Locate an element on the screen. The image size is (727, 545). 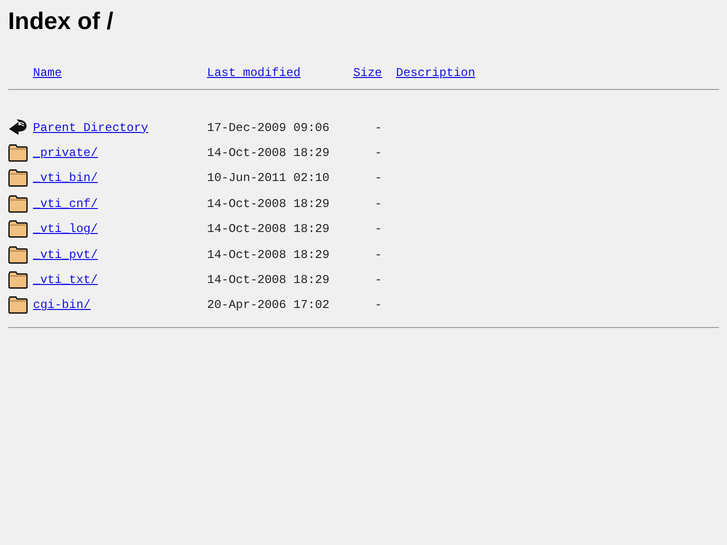
file-link: _vti_cnf/ is located at coordinates (65, 203).